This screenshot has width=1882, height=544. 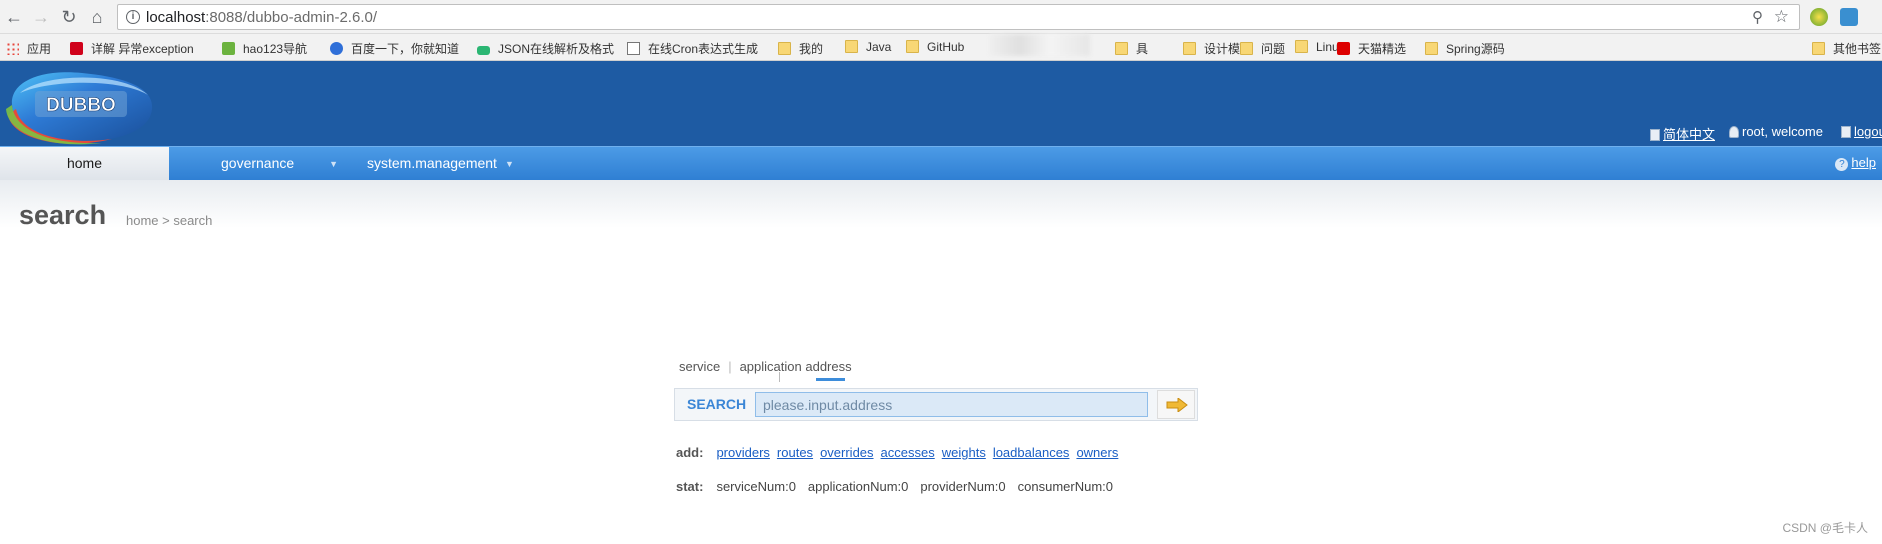 I want to click on home-icon: ⌂, so click(x=97, y=17).